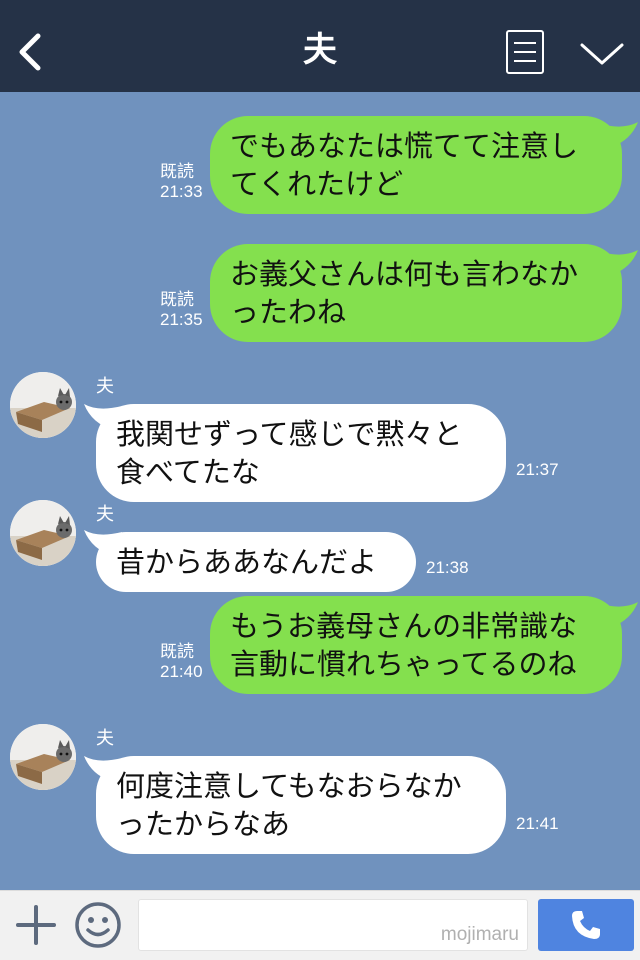 The width and height of the screenshot is (640, 960). I want to click on collapse-button, so click(602, 54).